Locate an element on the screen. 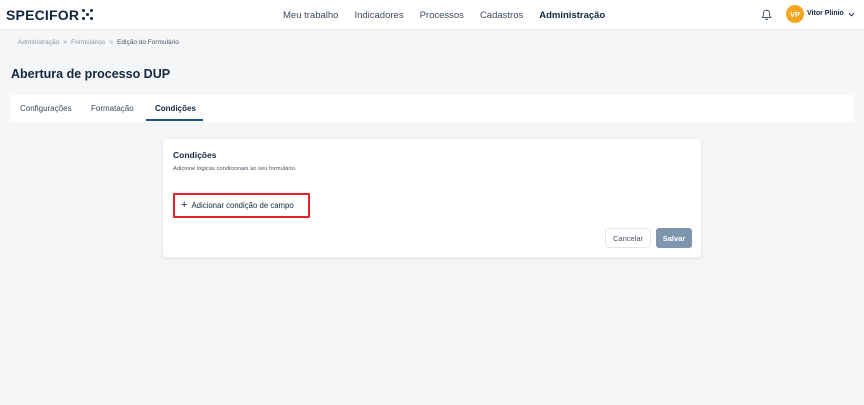 The height and width of the screenshot is (405, 864). breadcrumb-item-administracao: Administração is located at coordinates (38, 42).